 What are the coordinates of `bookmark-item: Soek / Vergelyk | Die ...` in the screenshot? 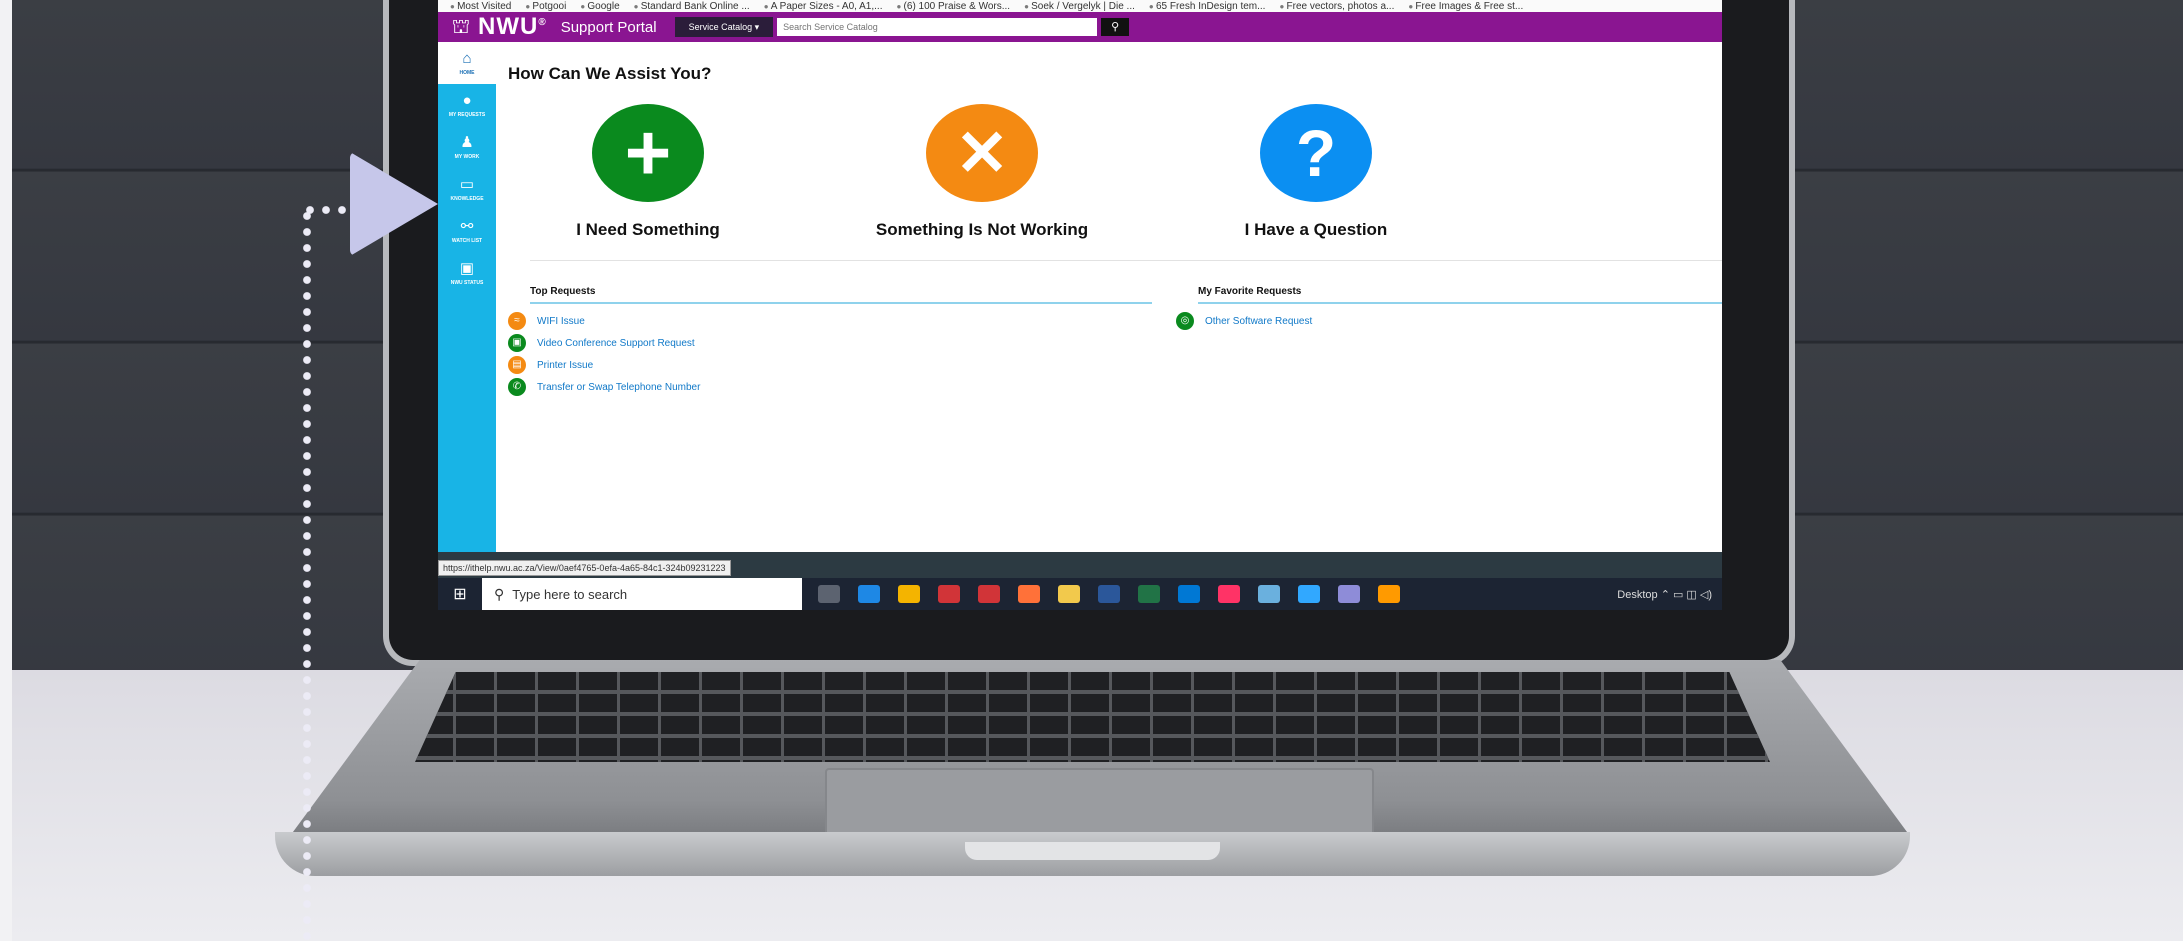 It's located at (1079, 6).